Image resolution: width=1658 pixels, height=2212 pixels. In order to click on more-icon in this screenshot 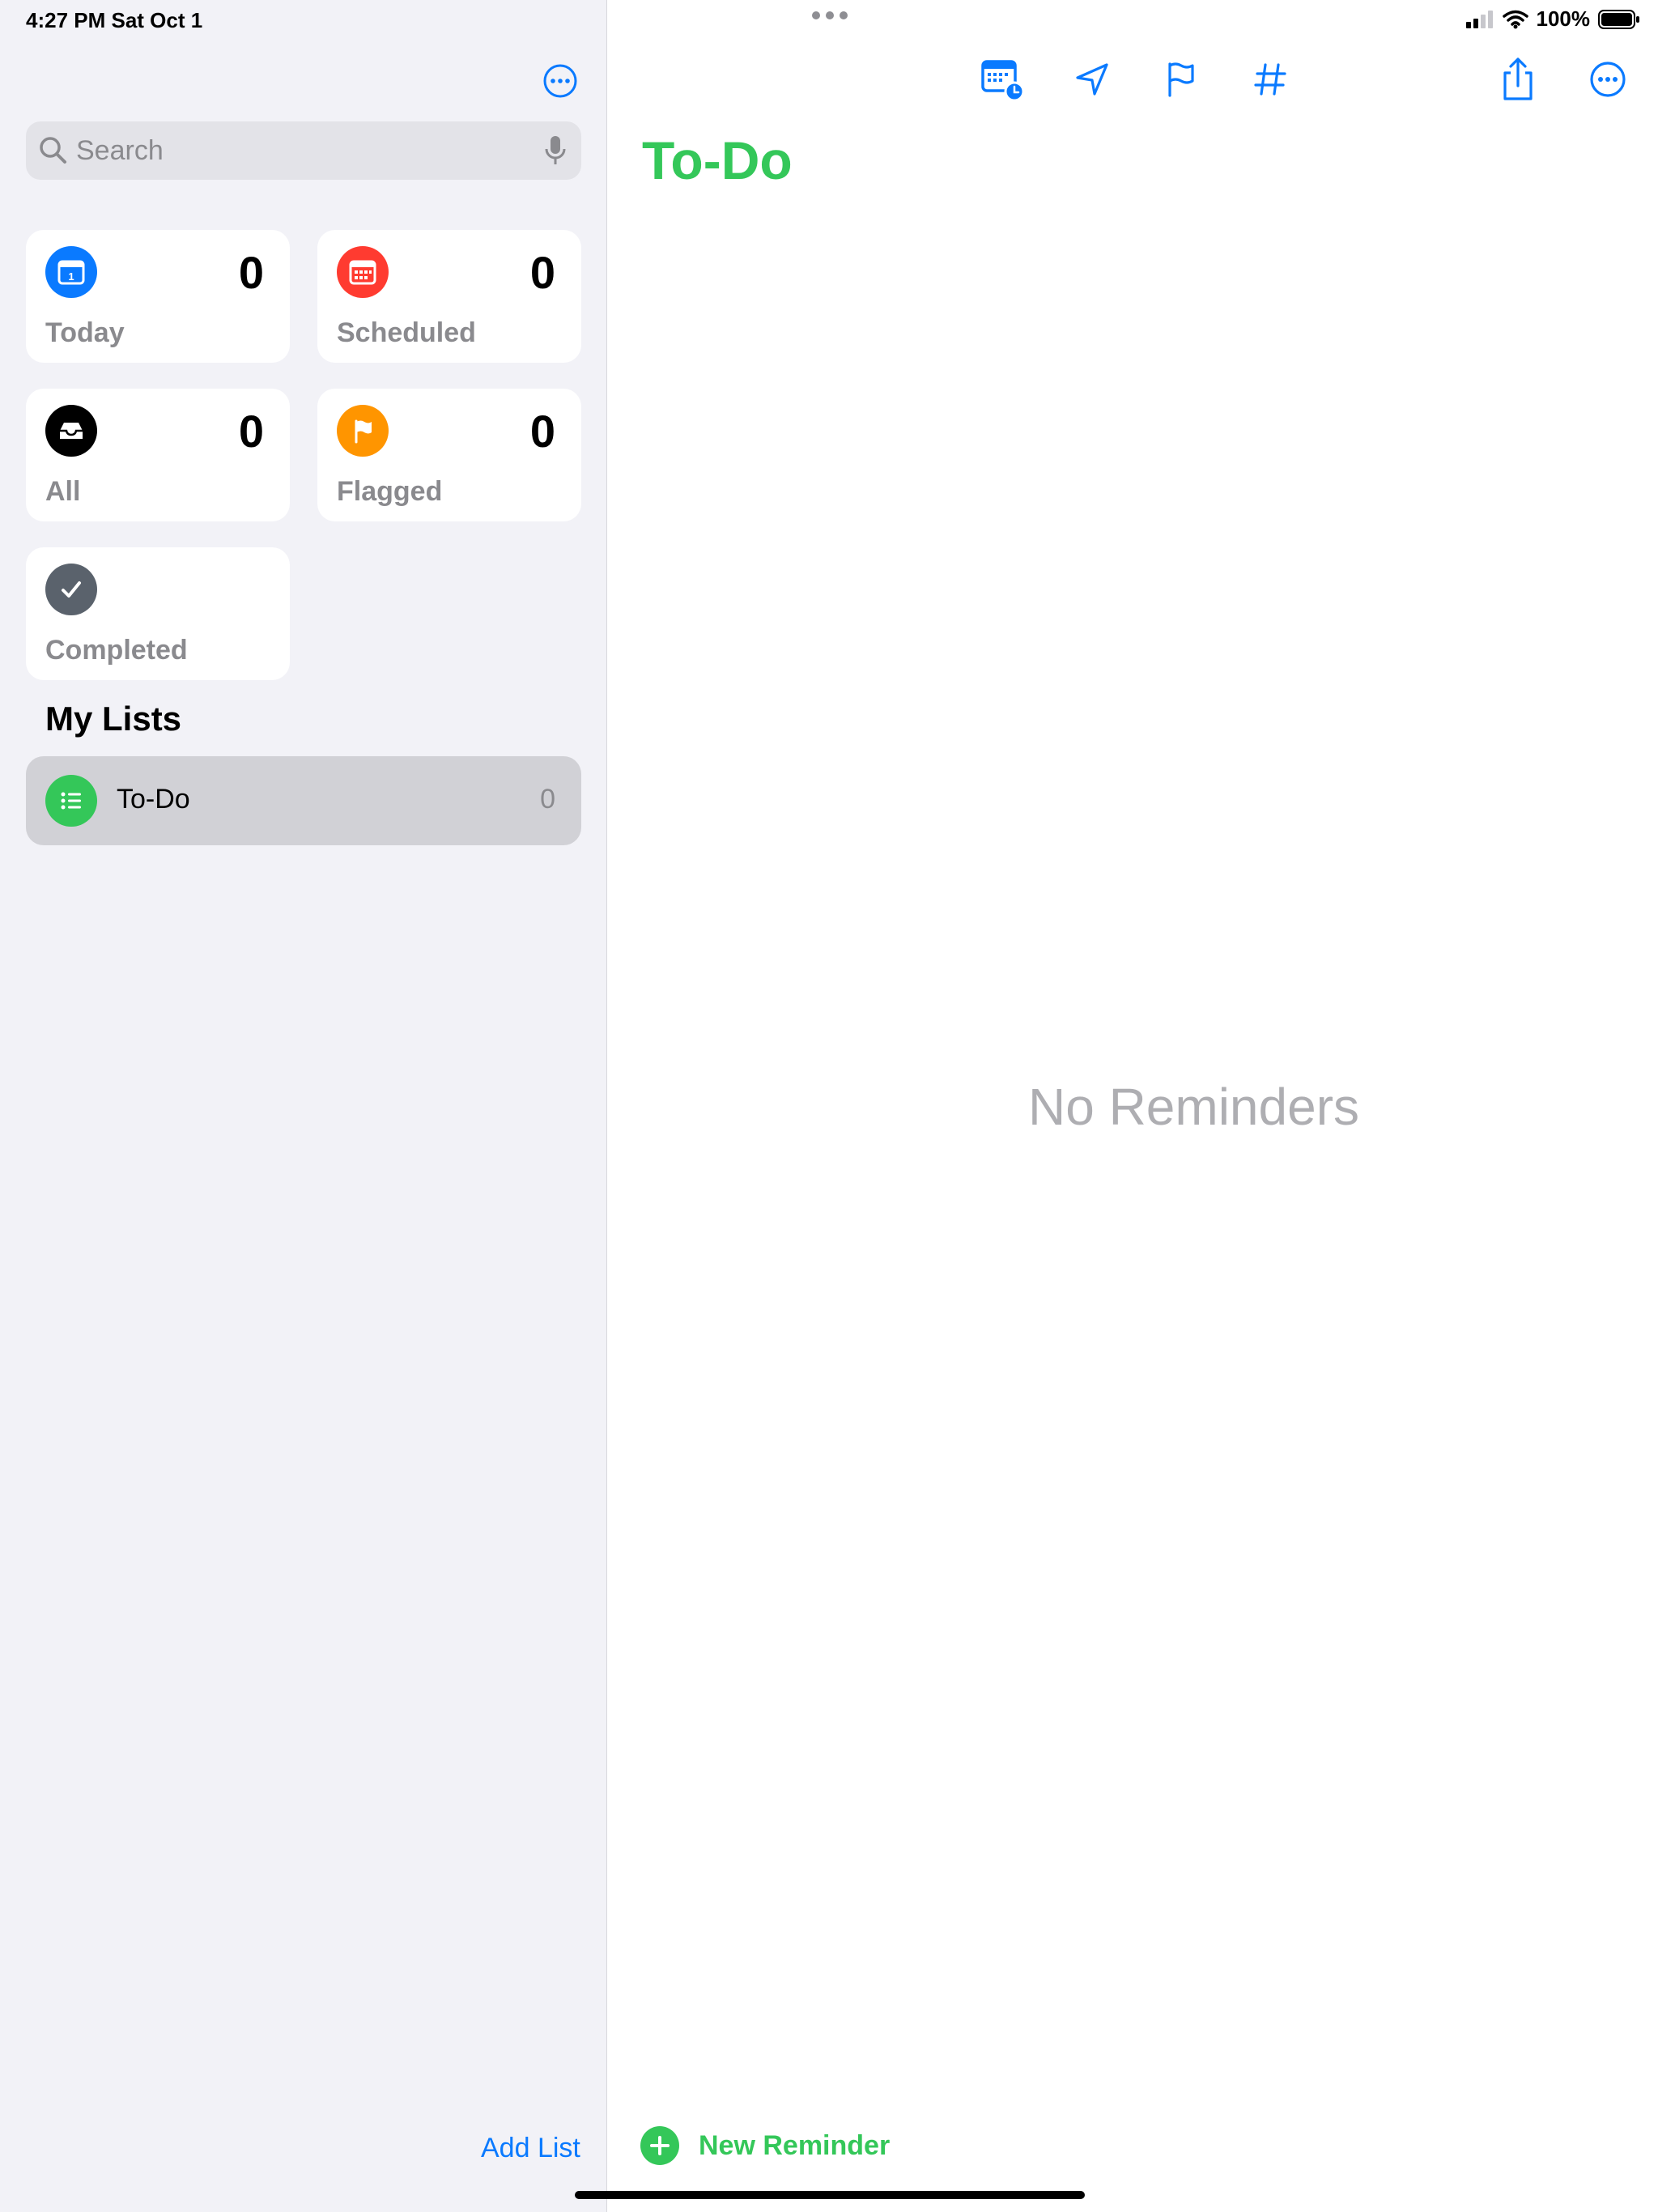, I will do `click(1608, 79)`.